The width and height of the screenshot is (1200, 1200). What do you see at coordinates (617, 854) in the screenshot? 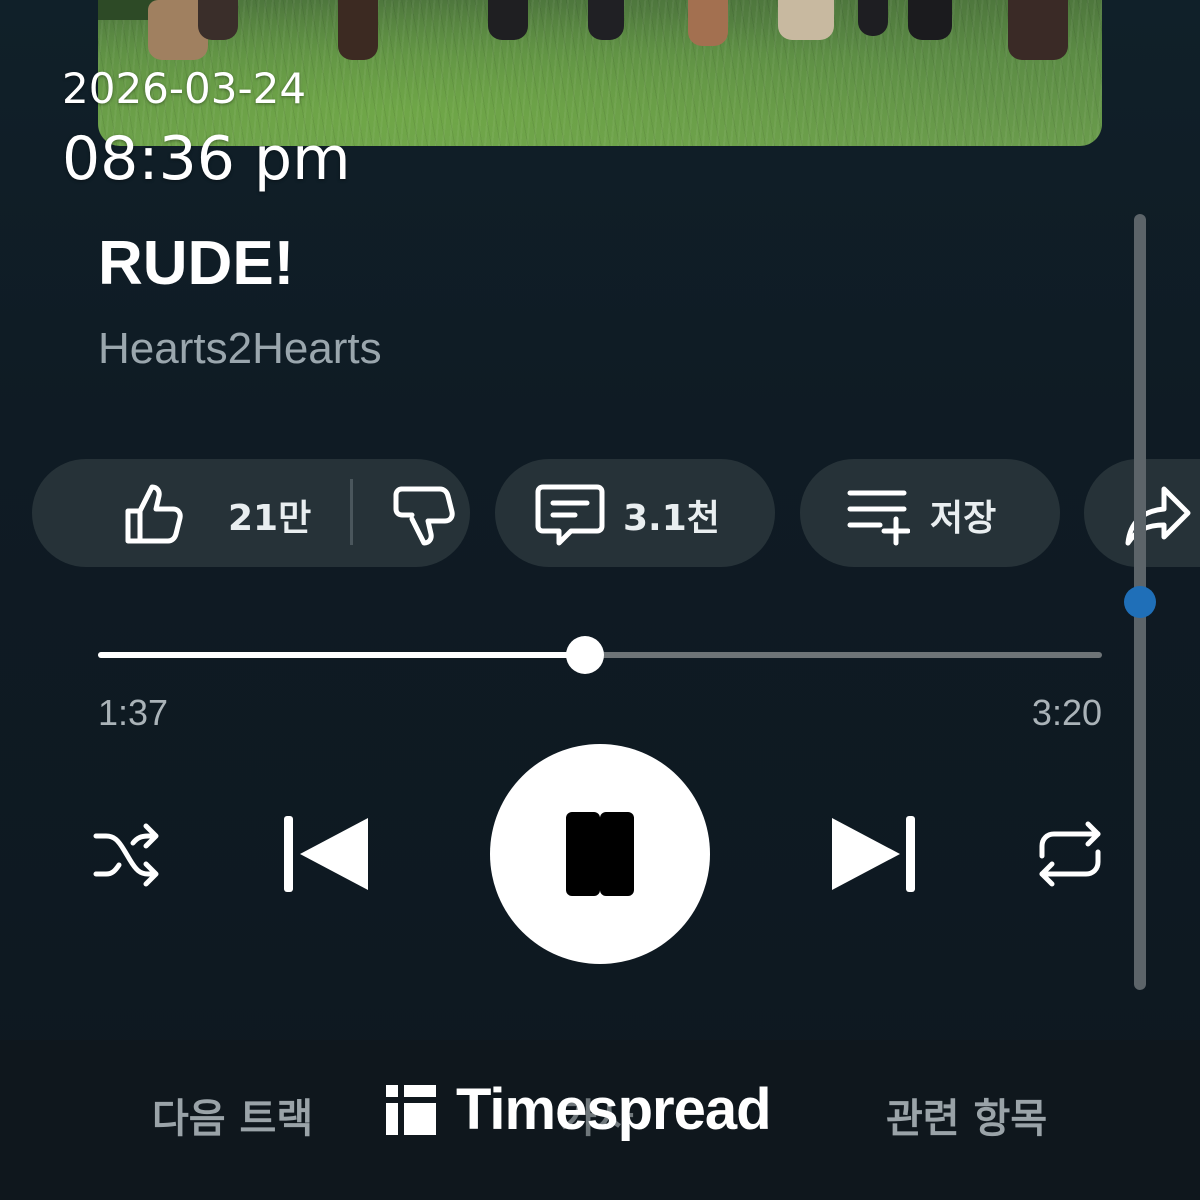
I see `pause-icon-bar` at bounding box center [617, 854].